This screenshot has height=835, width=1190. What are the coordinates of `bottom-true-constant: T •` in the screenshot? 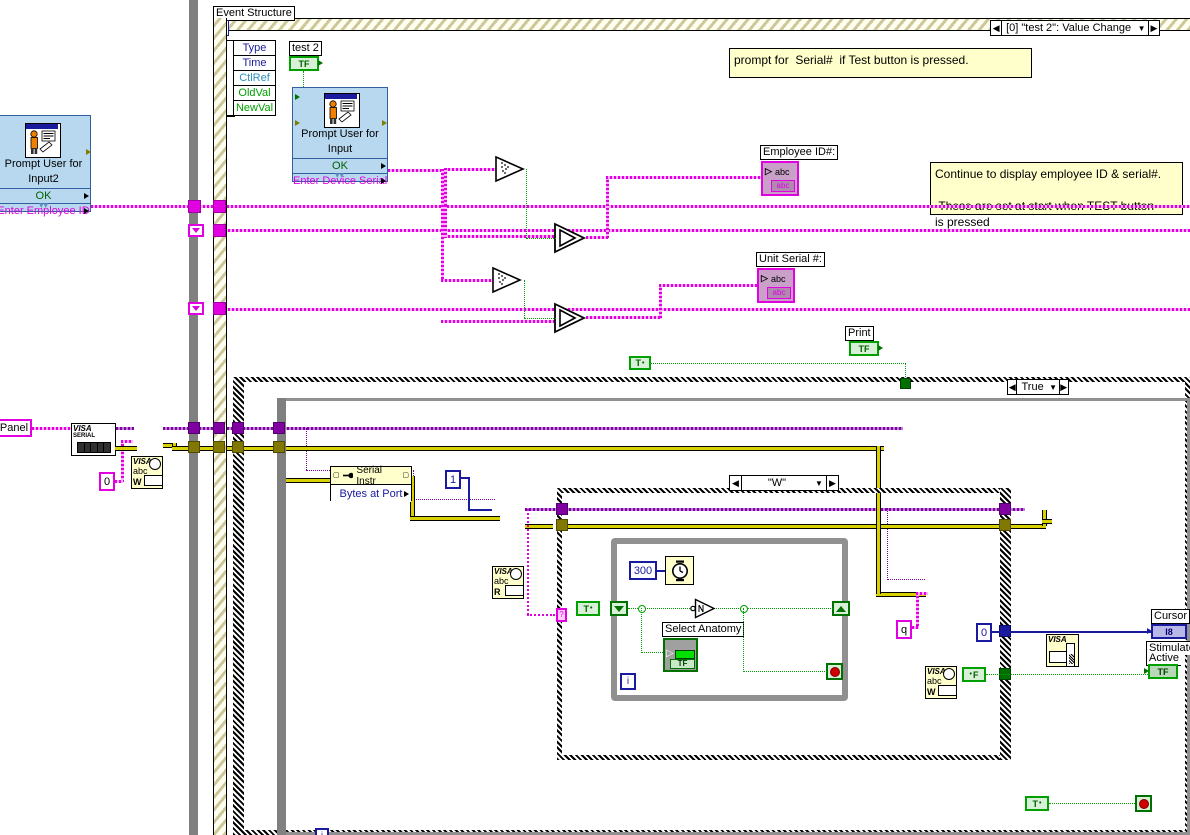 It's located at (1037, 803).